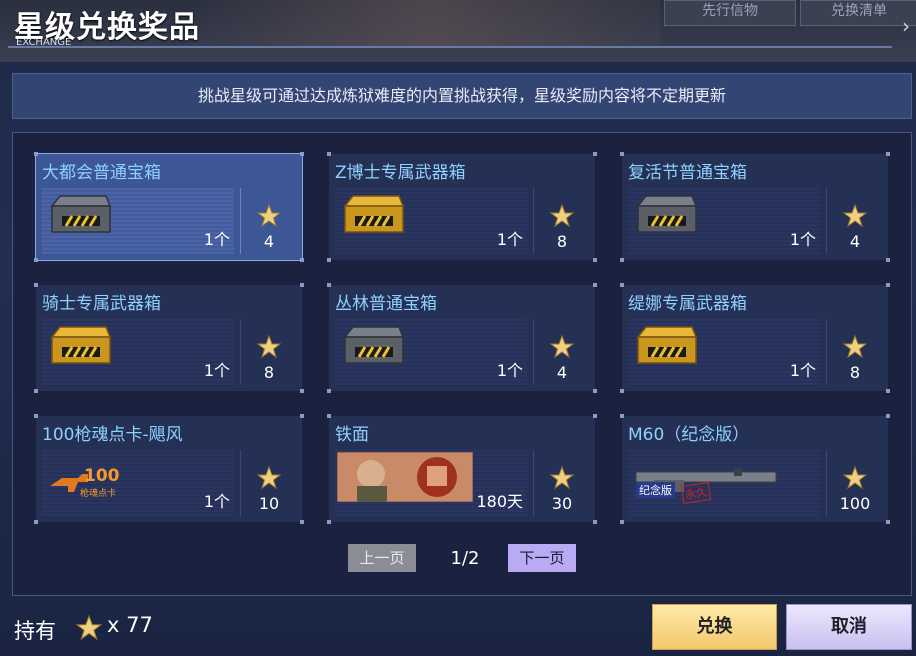  Describe the element at coordinates (709, 481) in the screenshot. I see `m60-rifle-icon: 纪念版 永久` at that location.